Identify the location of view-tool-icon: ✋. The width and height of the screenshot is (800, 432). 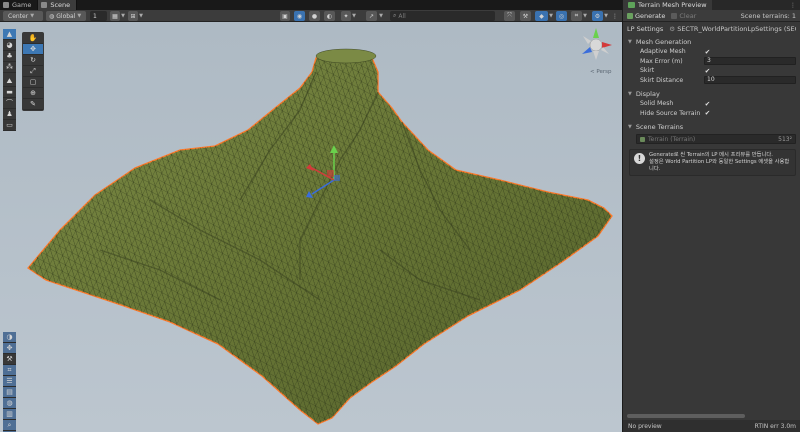
(33, 38).